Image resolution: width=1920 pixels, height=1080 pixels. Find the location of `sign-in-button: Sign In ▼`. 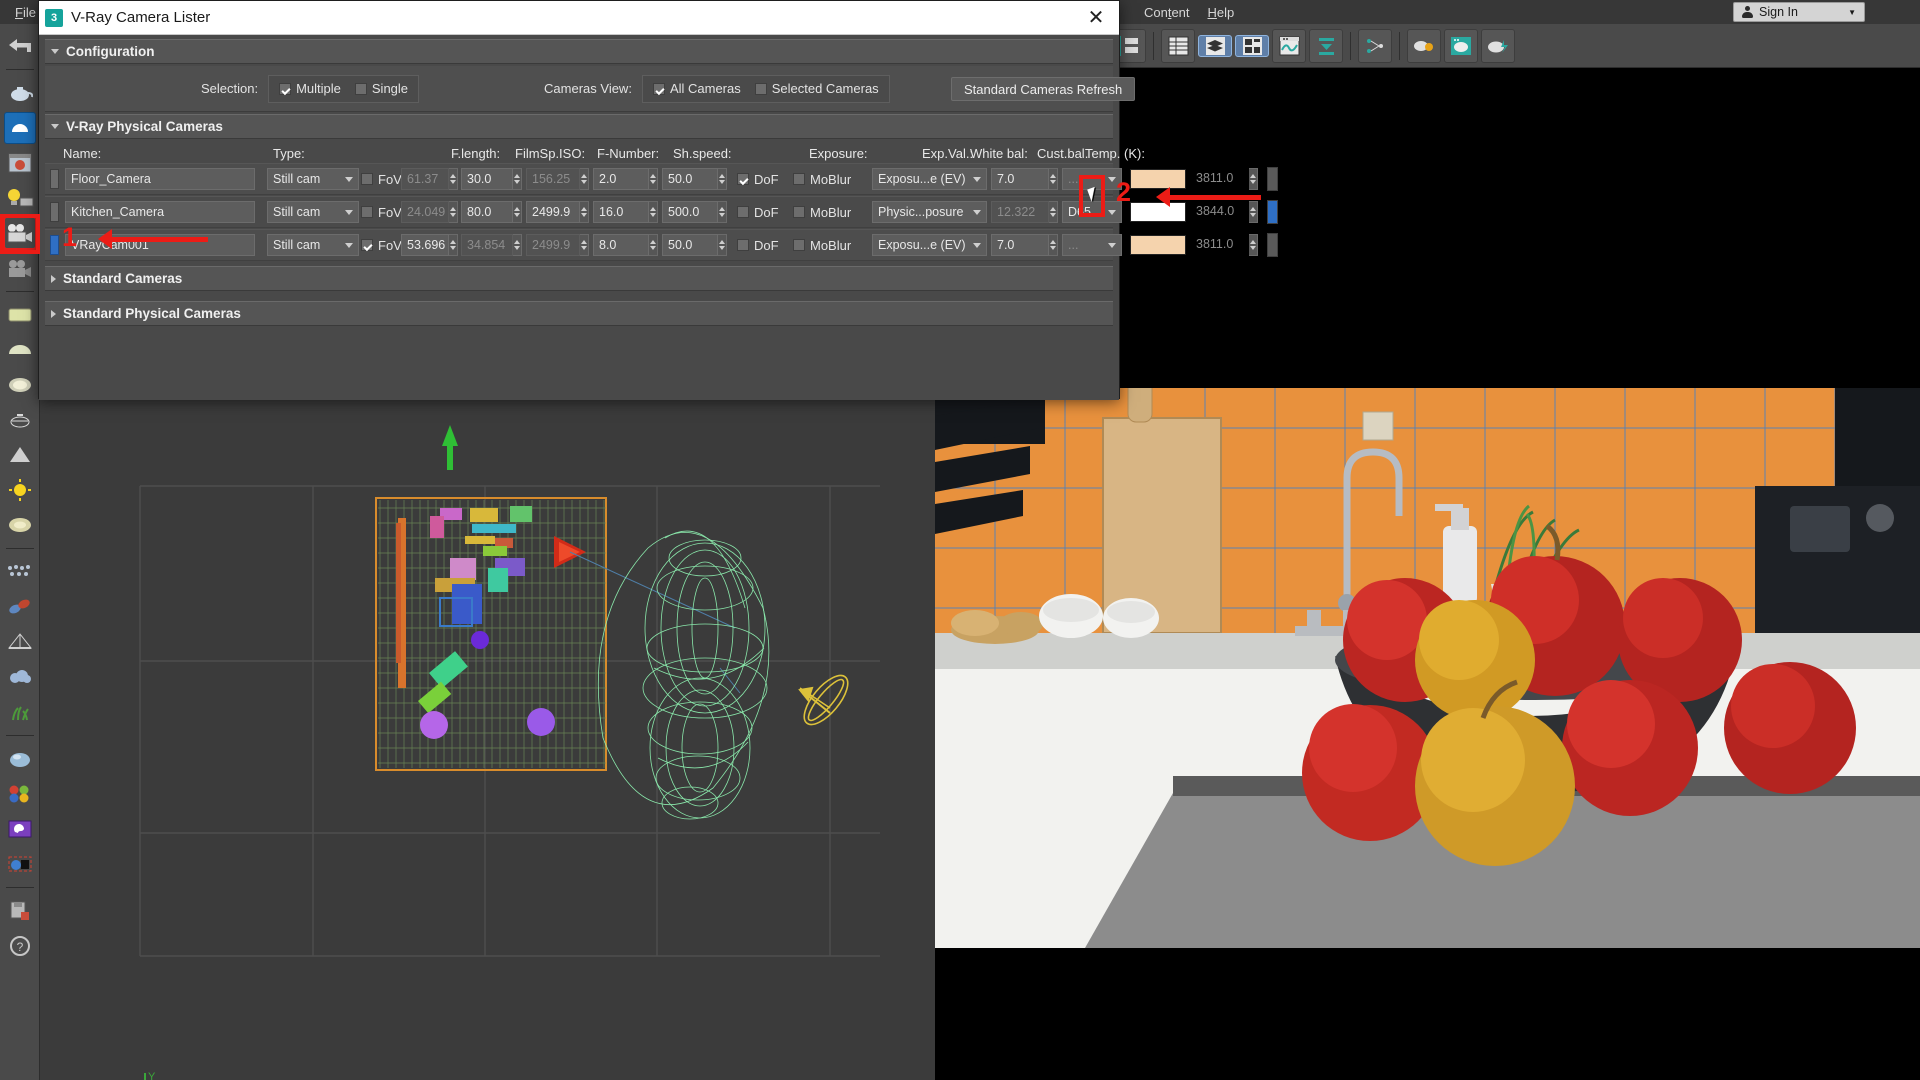

sign-in-button: Sign In ▼ is located at coordinates (1799, 12).